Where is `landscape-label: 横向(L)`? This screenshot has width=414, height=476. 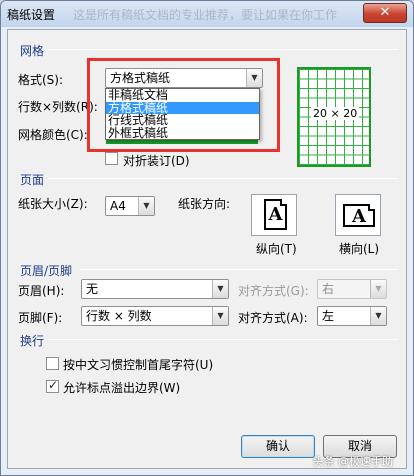
landscape-label: 横向(L) is located at coordinates (359, 249).